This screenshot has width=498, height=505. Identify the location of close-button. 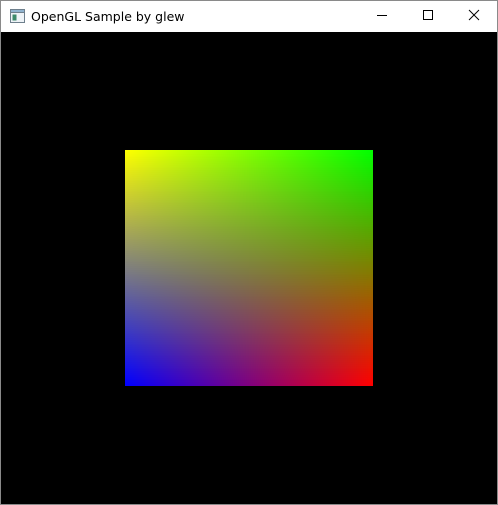
(474, 16).